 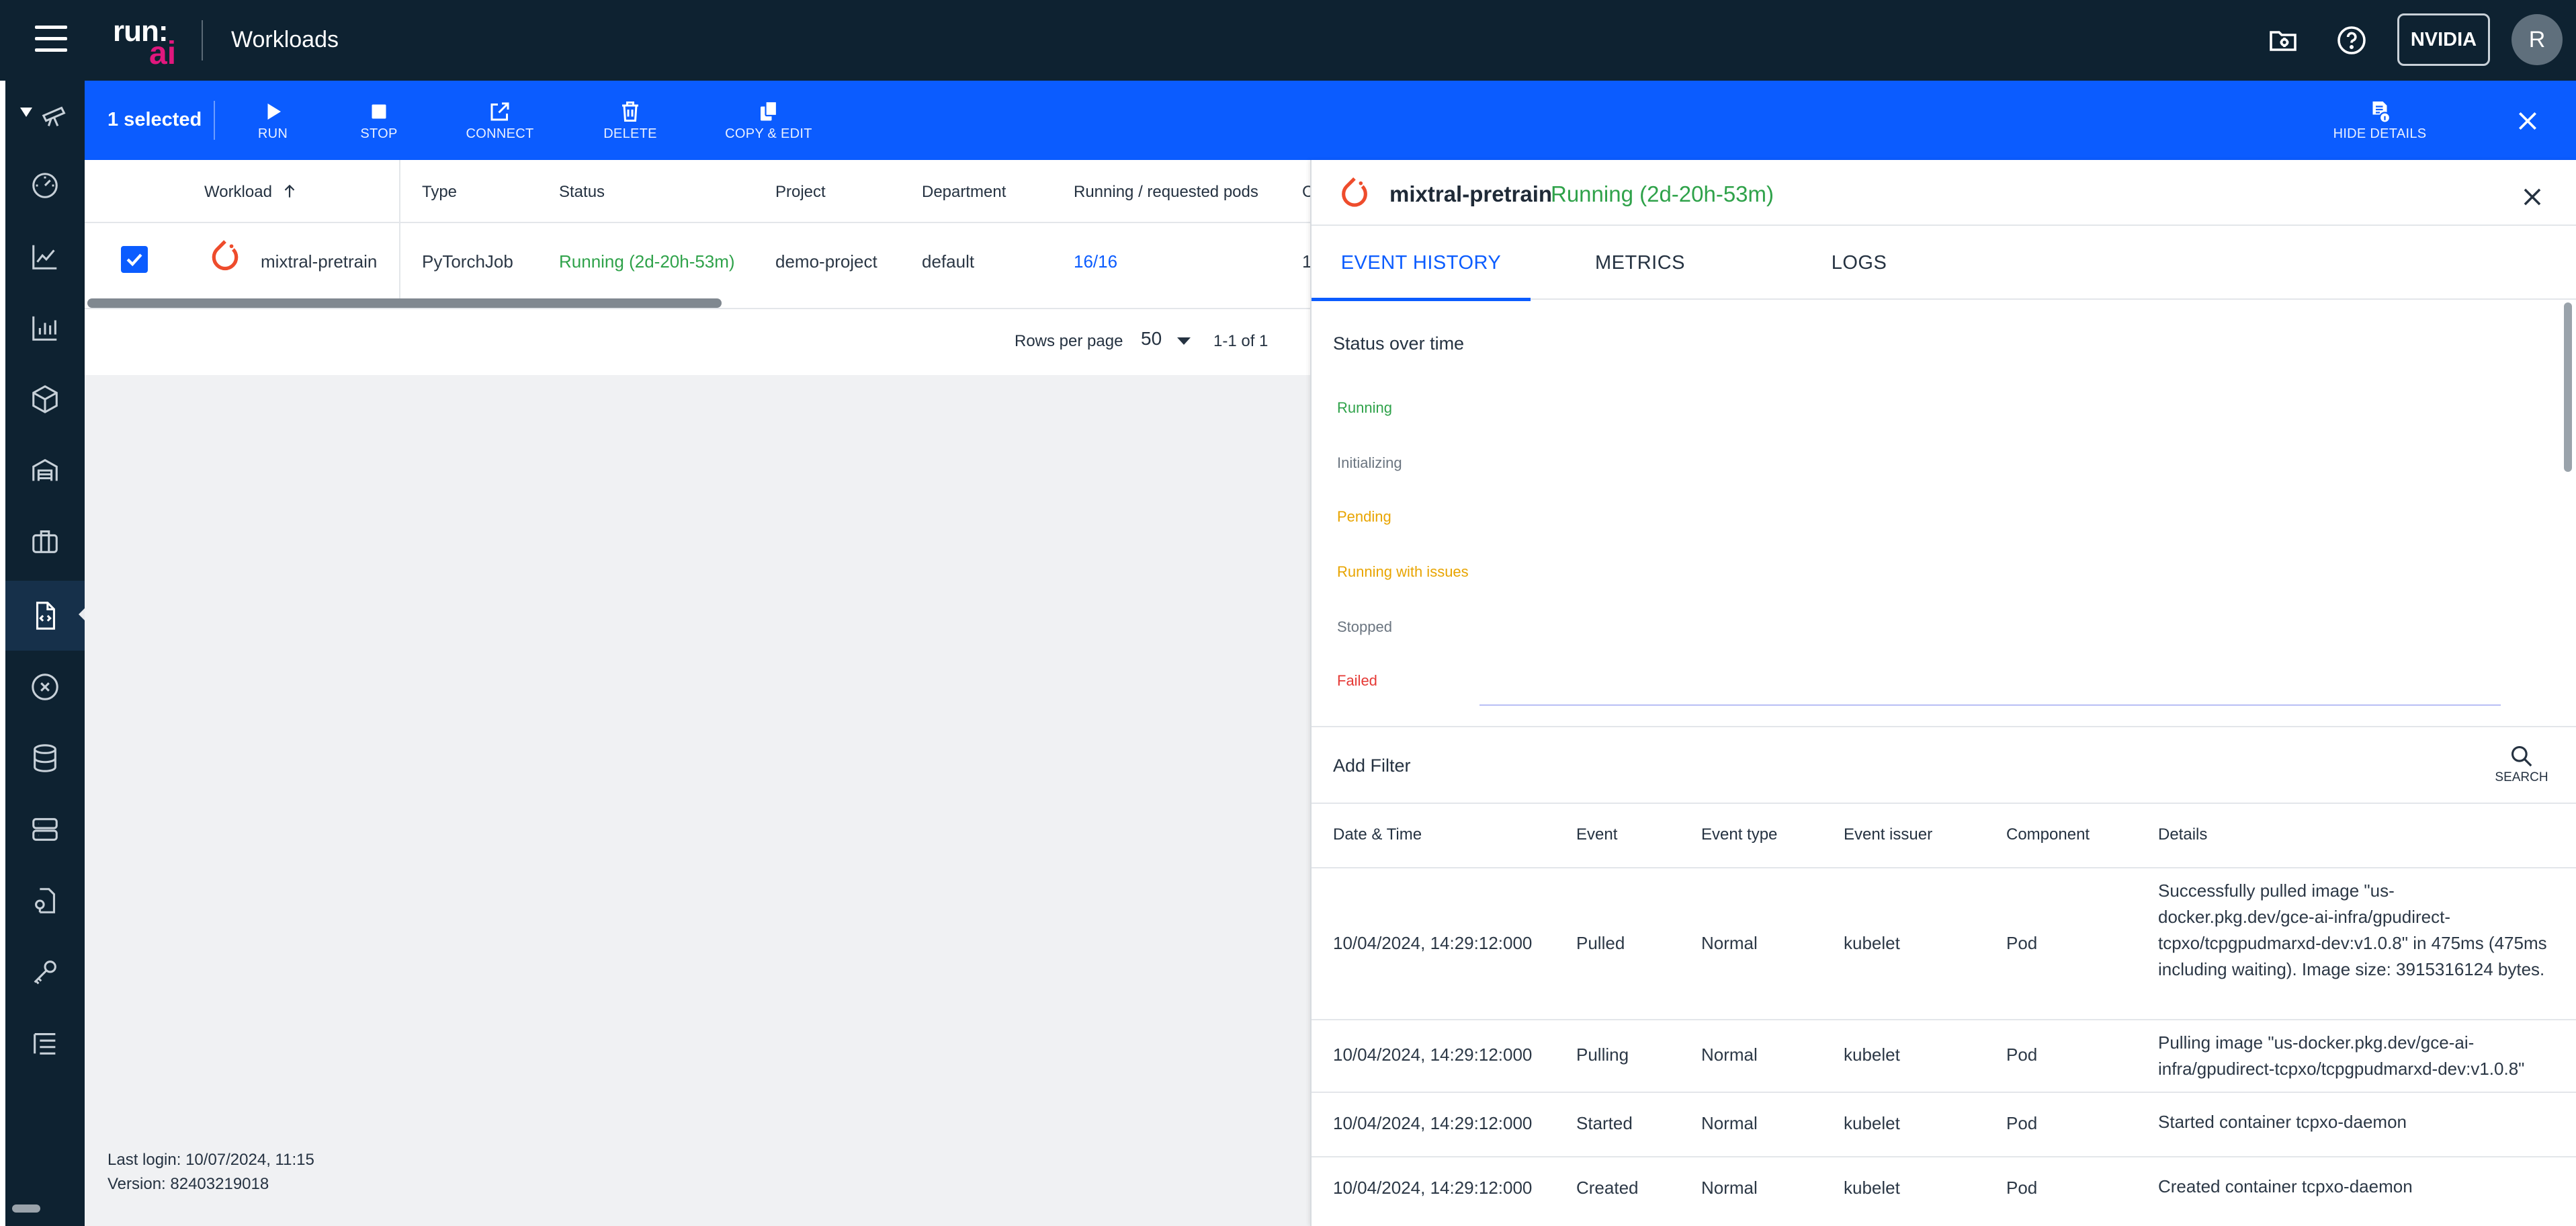 What do you see at coordinates (274, 112) in the screenshot?
I see `play-icon` at bounding box center [274, 112].